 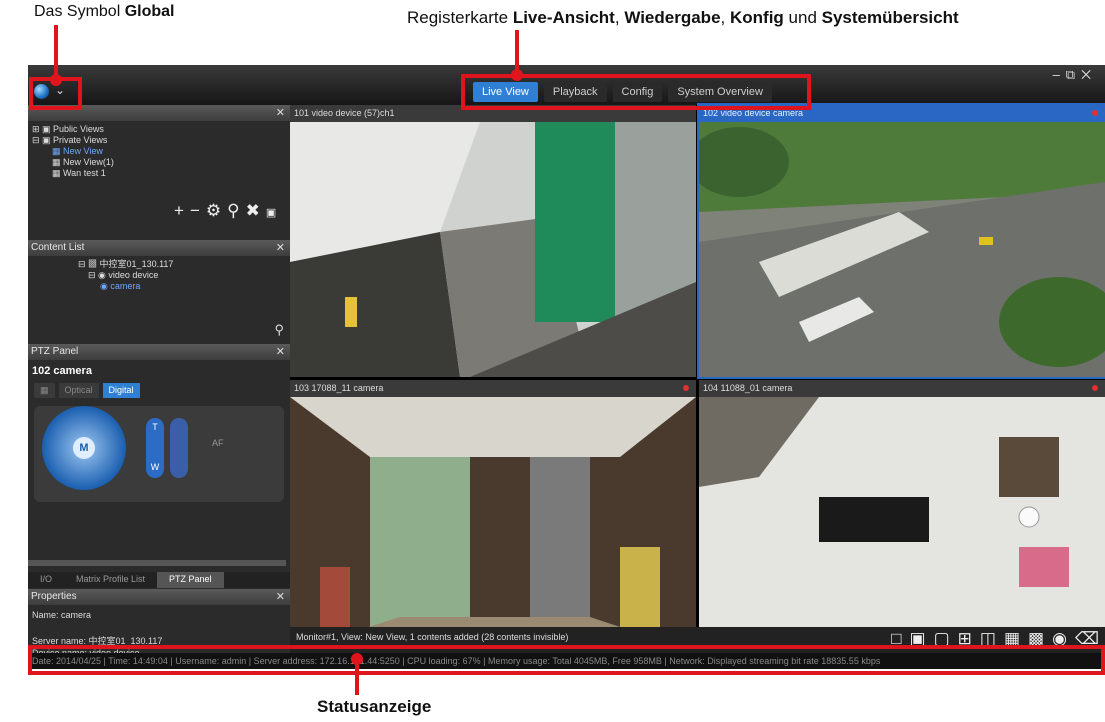 I want to click on restore-icon: ⧉, so click(x=1073, y=74).